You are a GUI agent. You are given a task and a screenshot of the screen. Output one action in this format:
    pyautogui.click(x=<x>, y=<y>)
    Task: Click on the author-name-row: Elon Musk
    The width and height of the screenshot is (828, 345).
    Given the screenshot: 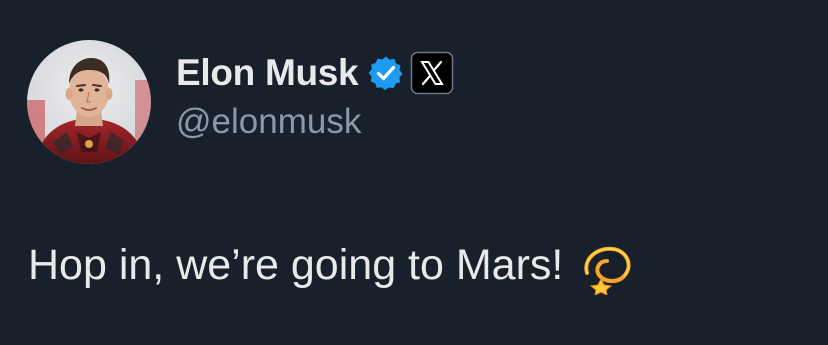 What is the action you would take?
    pyautogui.click(x=315, y=73)
    